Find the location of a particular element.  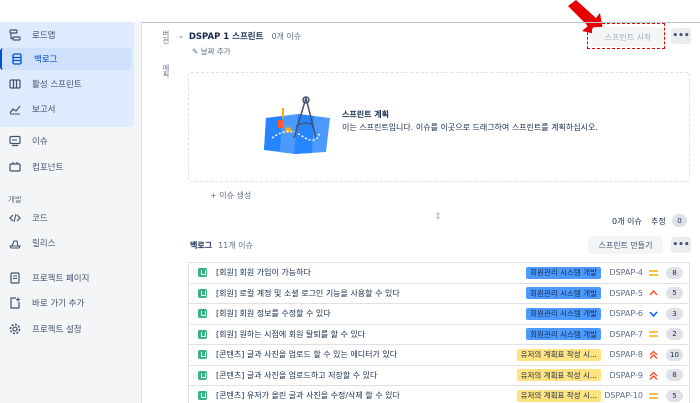

dev-section-heading: 개발 is located at coordinates (15, 199).